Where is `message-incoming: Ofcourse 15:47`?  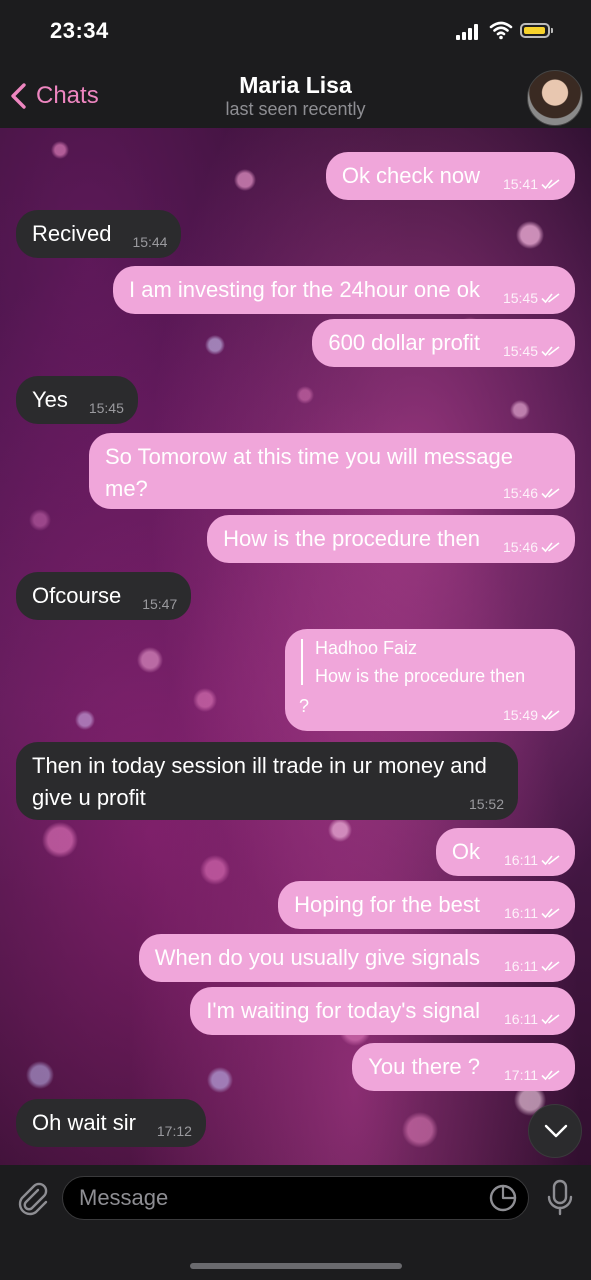
message-incoming: Ofcourse 15:47 is located at coordinates (104, 596).